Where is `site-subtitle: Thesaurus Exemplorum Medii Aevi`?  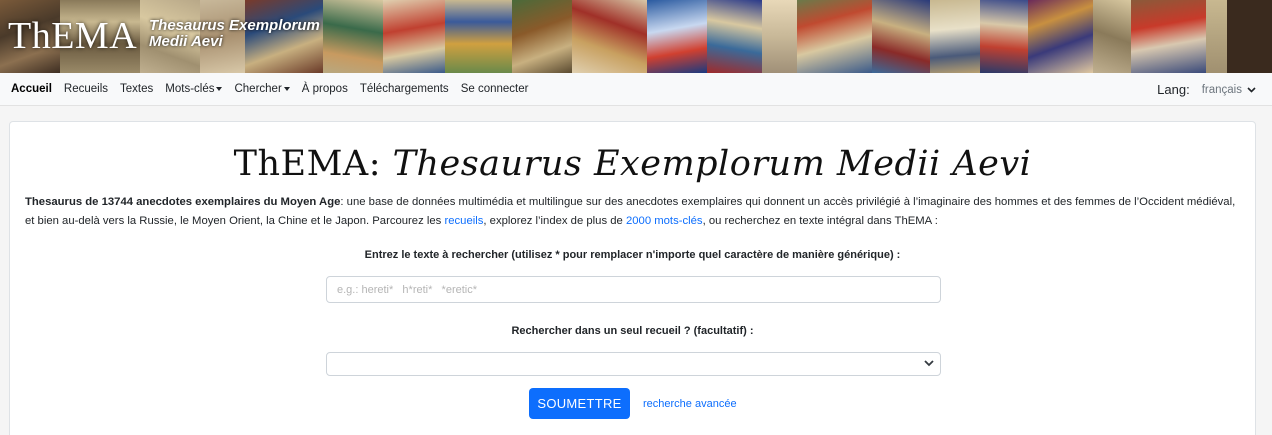
site-subtitle: Thesaurus Exemplorum Medii Aevi is located at coordinates (234, 34).